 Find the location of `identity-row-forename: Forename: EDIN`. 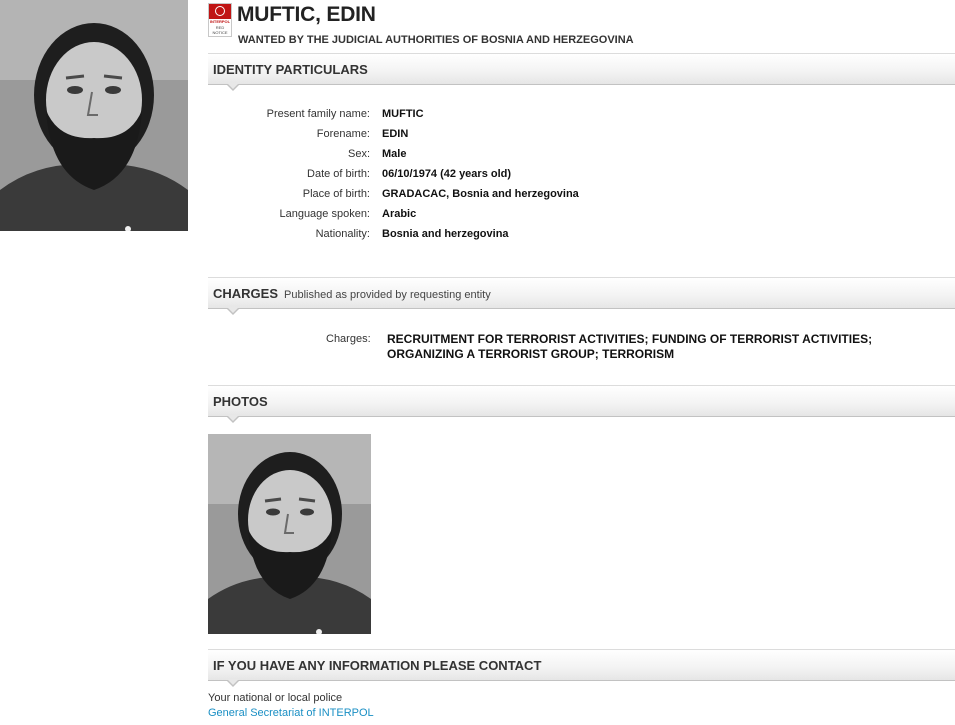

identity-row-forename: Forename: EDIN is located at coordinates (458, 138).